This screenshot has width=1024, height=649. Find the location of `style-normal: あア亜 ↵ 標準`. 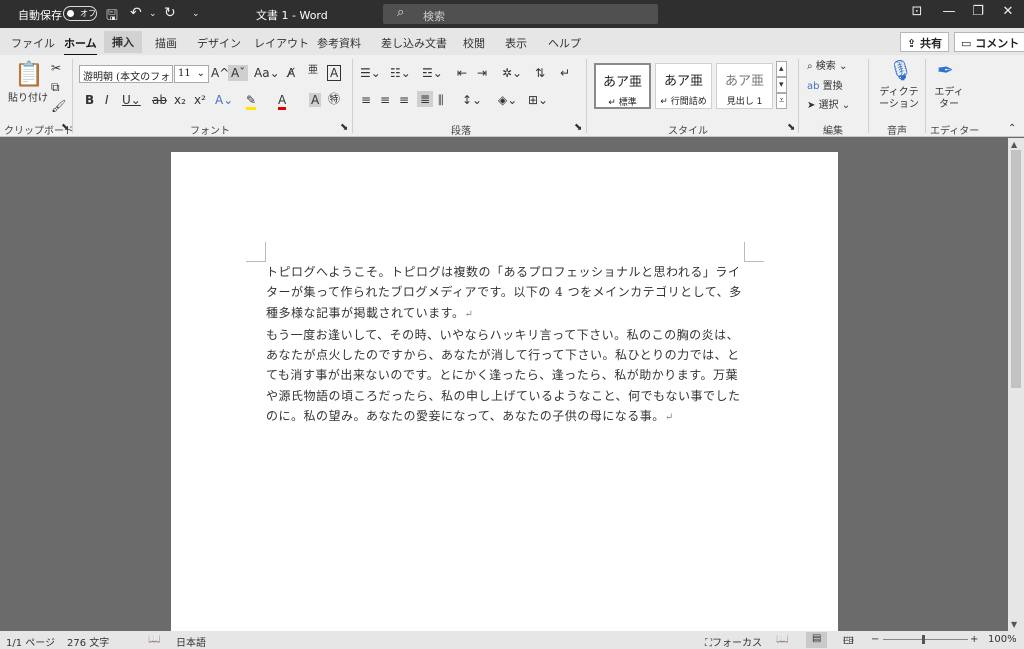

style-normal: あア亜 ↵ 標準 is located at coordinates (622, 86).